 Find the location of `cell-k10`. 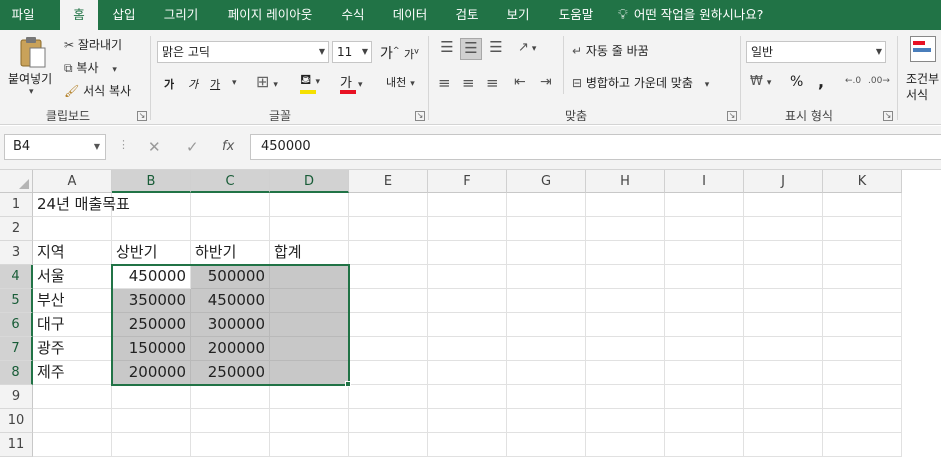

cell-k10 is located at coordinates (862, 421).